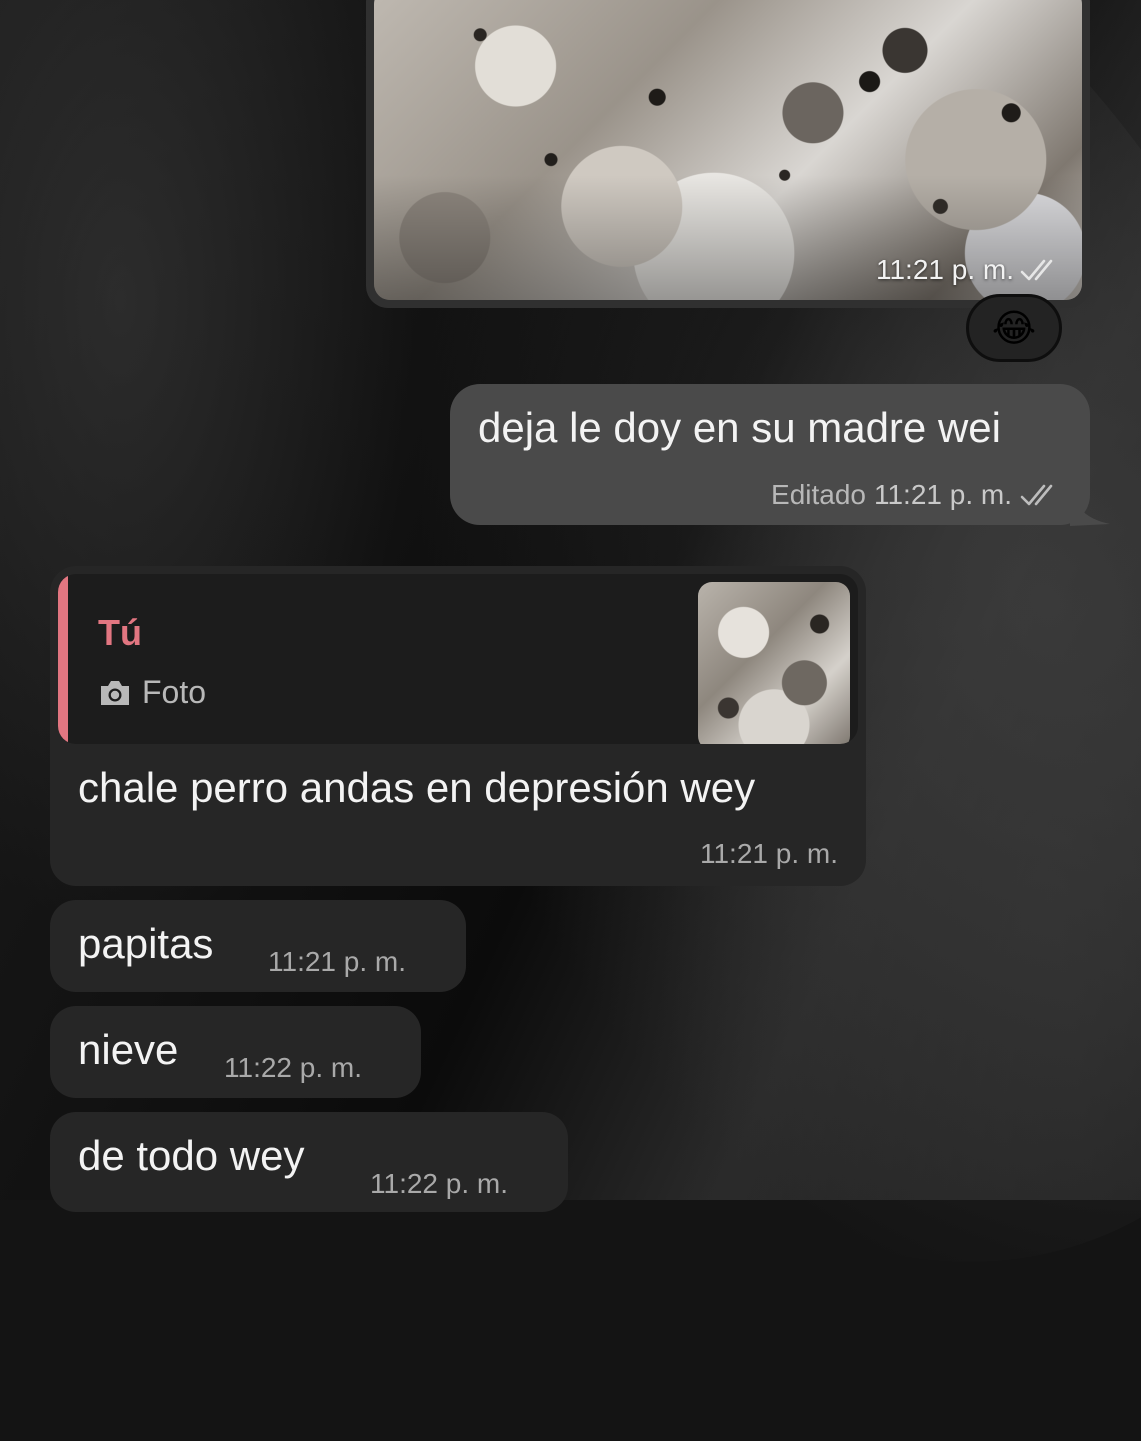 The width and height of the screenshot is (1141, 1441). I want to click on quoted-message: Tú Foto, so click(458, 659).